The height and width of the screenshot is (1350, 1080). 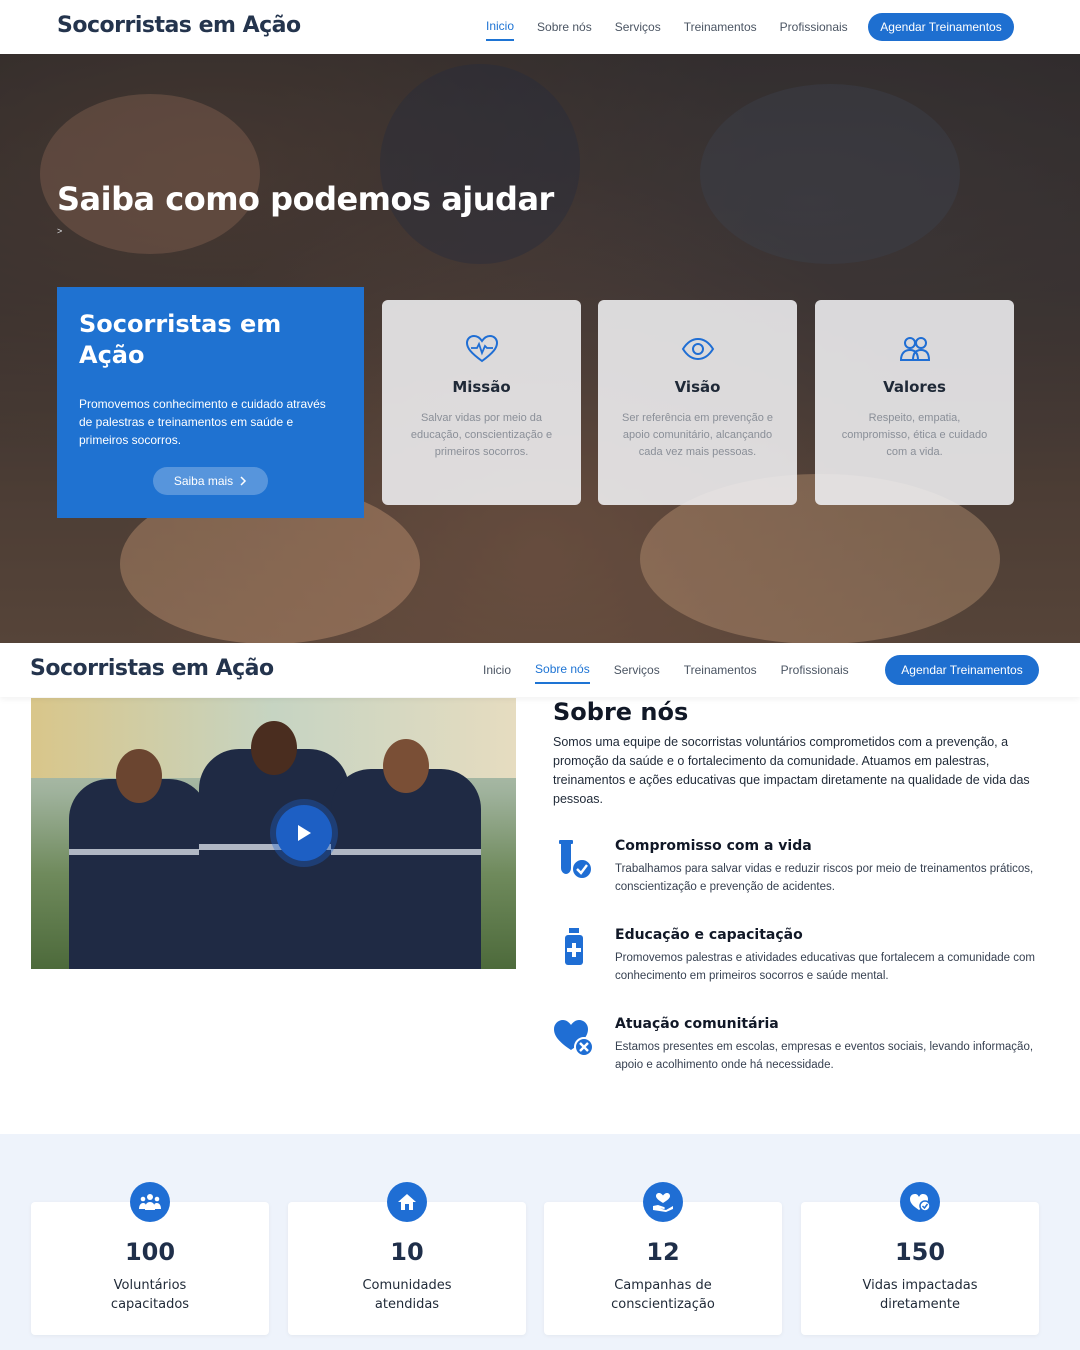 What do you see at coordinates (407, 1295) in the screenshot?
I see `stat-label: Comunidades atendidas` at bounding box center [407, 1295].